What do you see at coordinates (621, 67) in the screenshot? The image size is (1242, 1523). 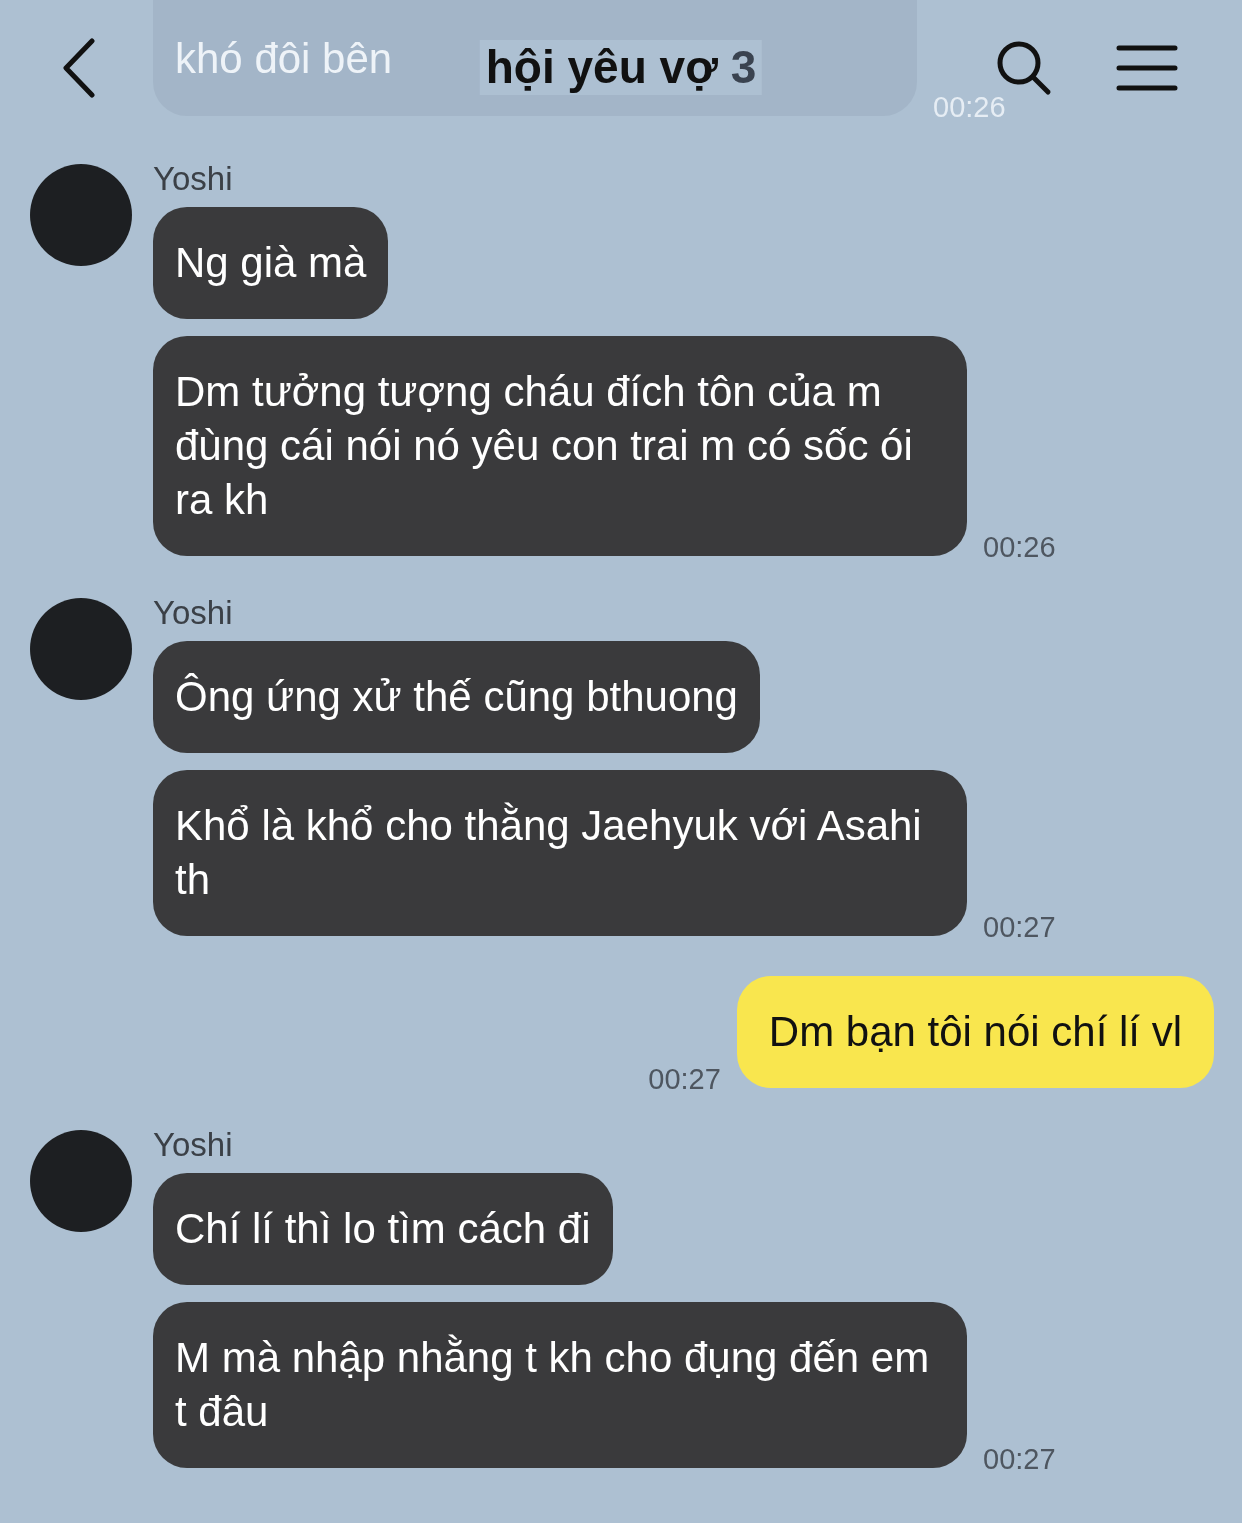 I see `chat-title: hội yêu vợ 3` at bounding box center [621, 67].